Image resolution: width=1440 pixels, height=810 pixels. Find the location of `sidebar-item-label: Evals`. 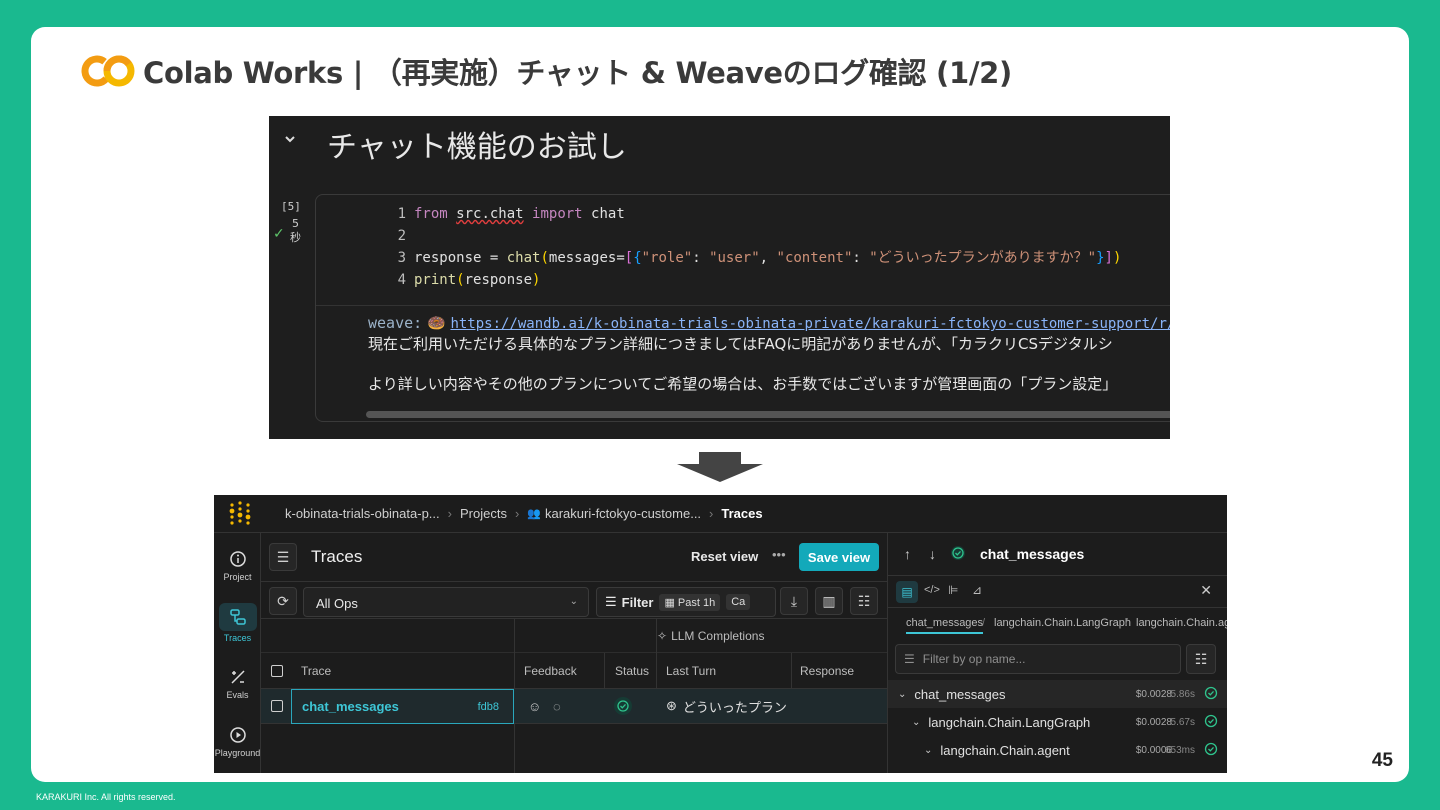

sidebar-item-label: Evals is located at coordinates (237, 695).